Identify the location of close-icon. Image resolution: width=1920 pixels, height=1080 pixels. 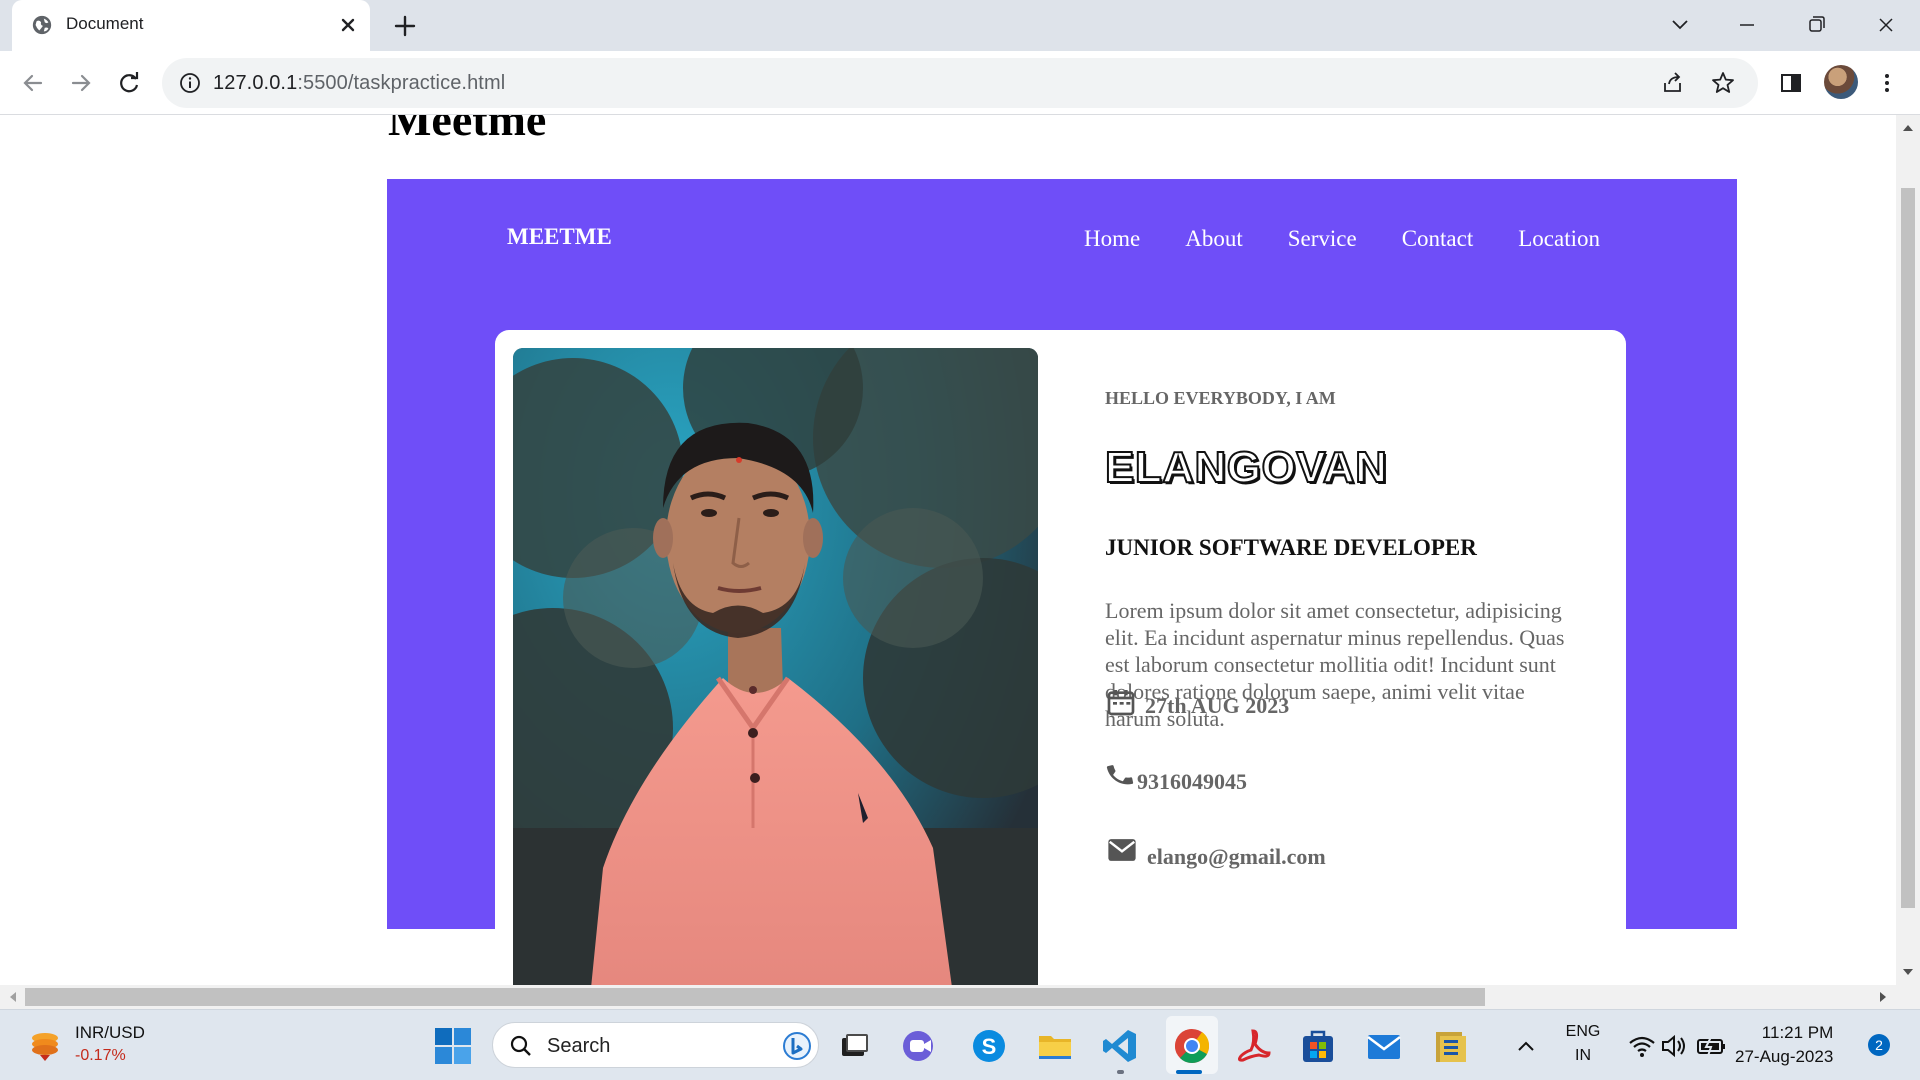
(348, 25).